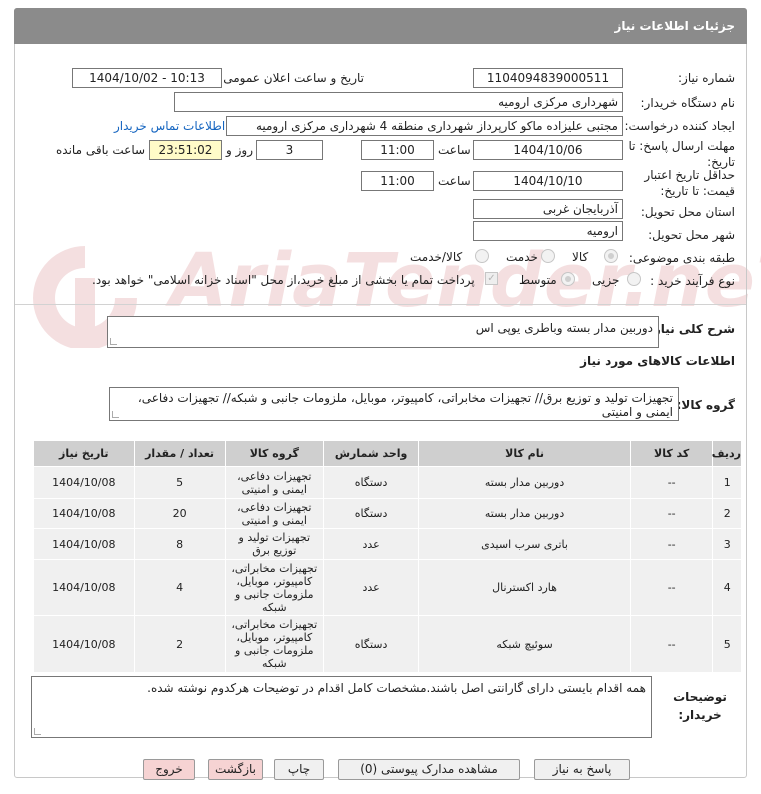  What do you see at coordinates (727, 482) in the screenshot?
I see `cell-row: 1` at bounding box center [727, 482].